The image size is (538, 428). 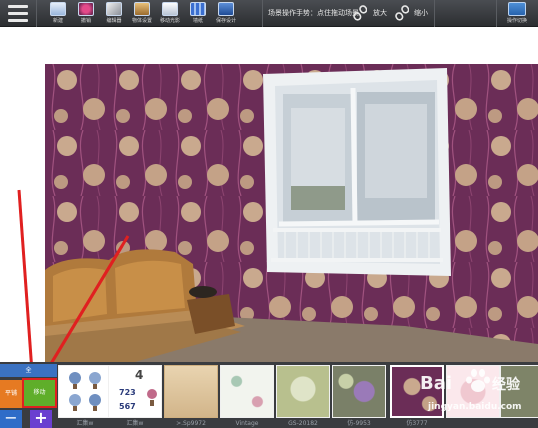 I want to click on thumbnail-label: GS-20182, so click(x=303, y=423).